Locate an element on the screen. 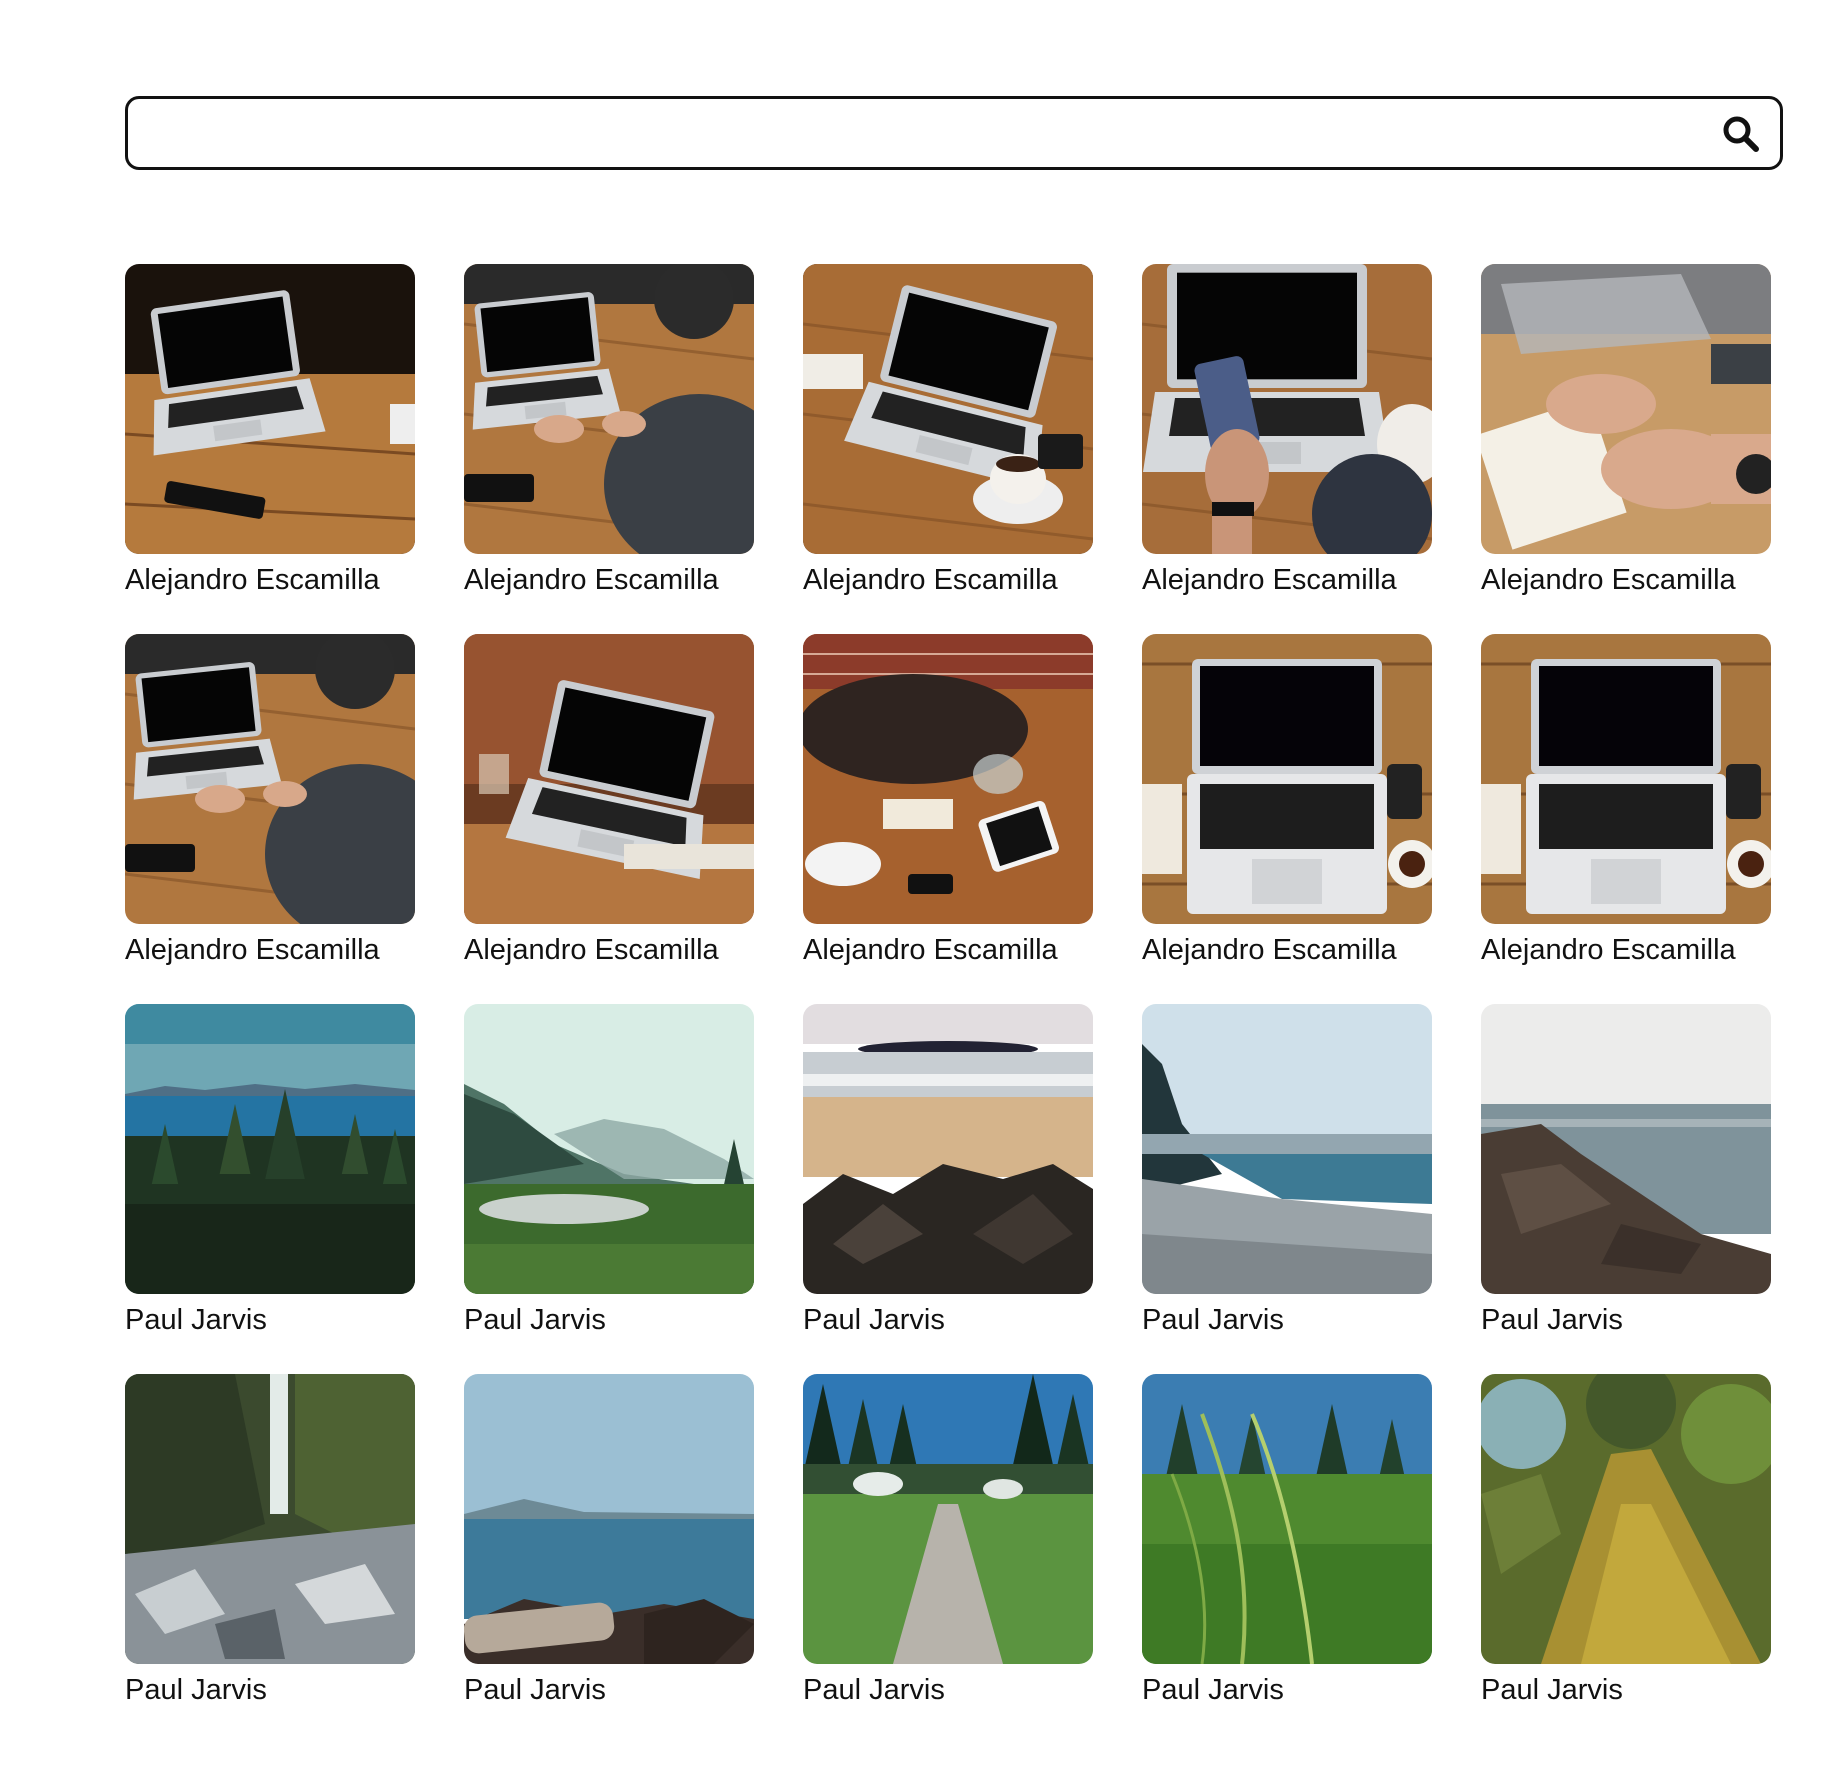  search-bar is located at coordinates (954, 133).